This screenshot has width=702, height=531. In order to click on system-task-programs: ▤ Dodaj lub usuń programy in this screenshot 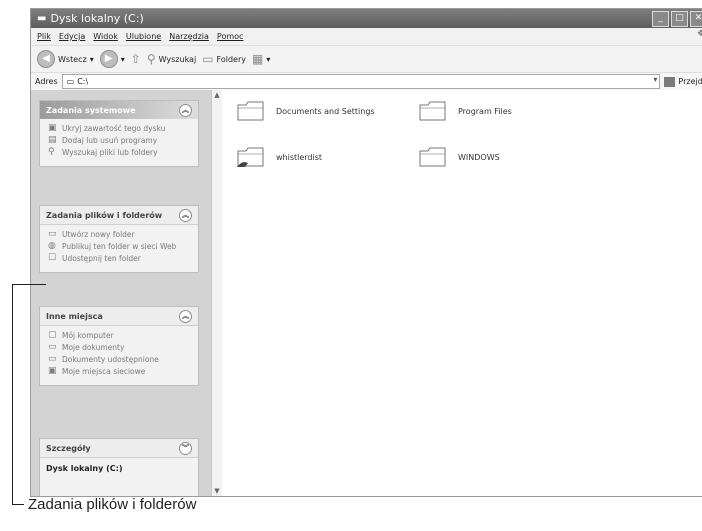, I will do `click(120, 140)`.